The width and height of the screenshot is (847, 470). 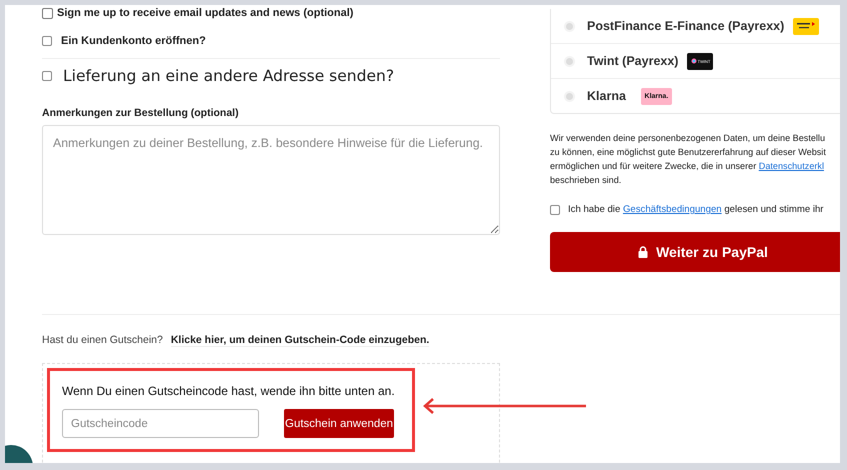 I want to click on checkbox-label: Sign me up to receive email updates and news (optional), so click(x=205, y=13).